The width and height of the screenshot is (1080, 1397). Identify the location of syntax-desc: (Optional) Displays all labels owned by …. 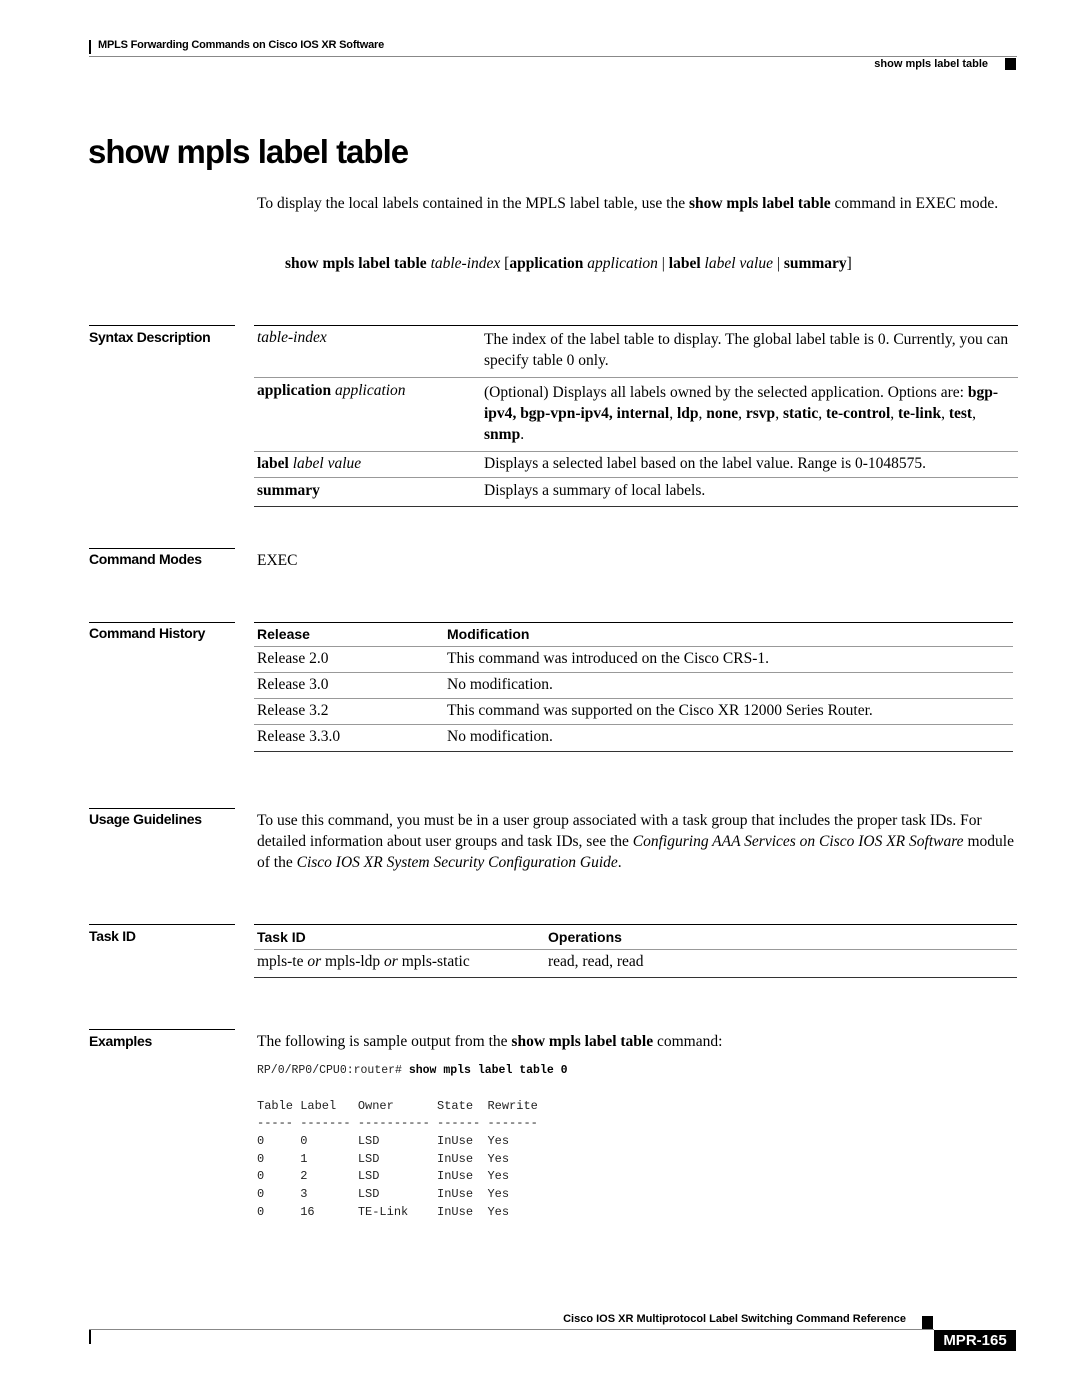
(741, 413).